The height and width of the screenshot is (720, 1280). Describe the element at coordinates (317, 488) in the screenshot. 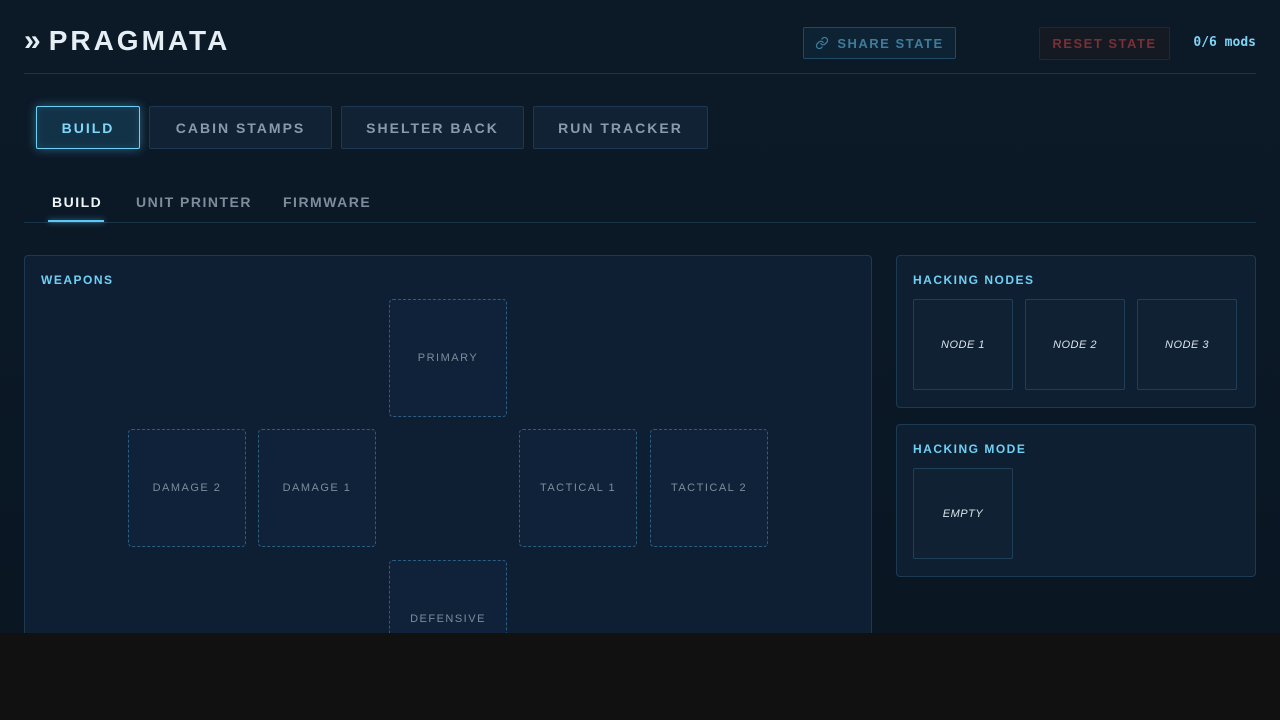

I see `slot-damage-1: DAMAGE 1` at that location.